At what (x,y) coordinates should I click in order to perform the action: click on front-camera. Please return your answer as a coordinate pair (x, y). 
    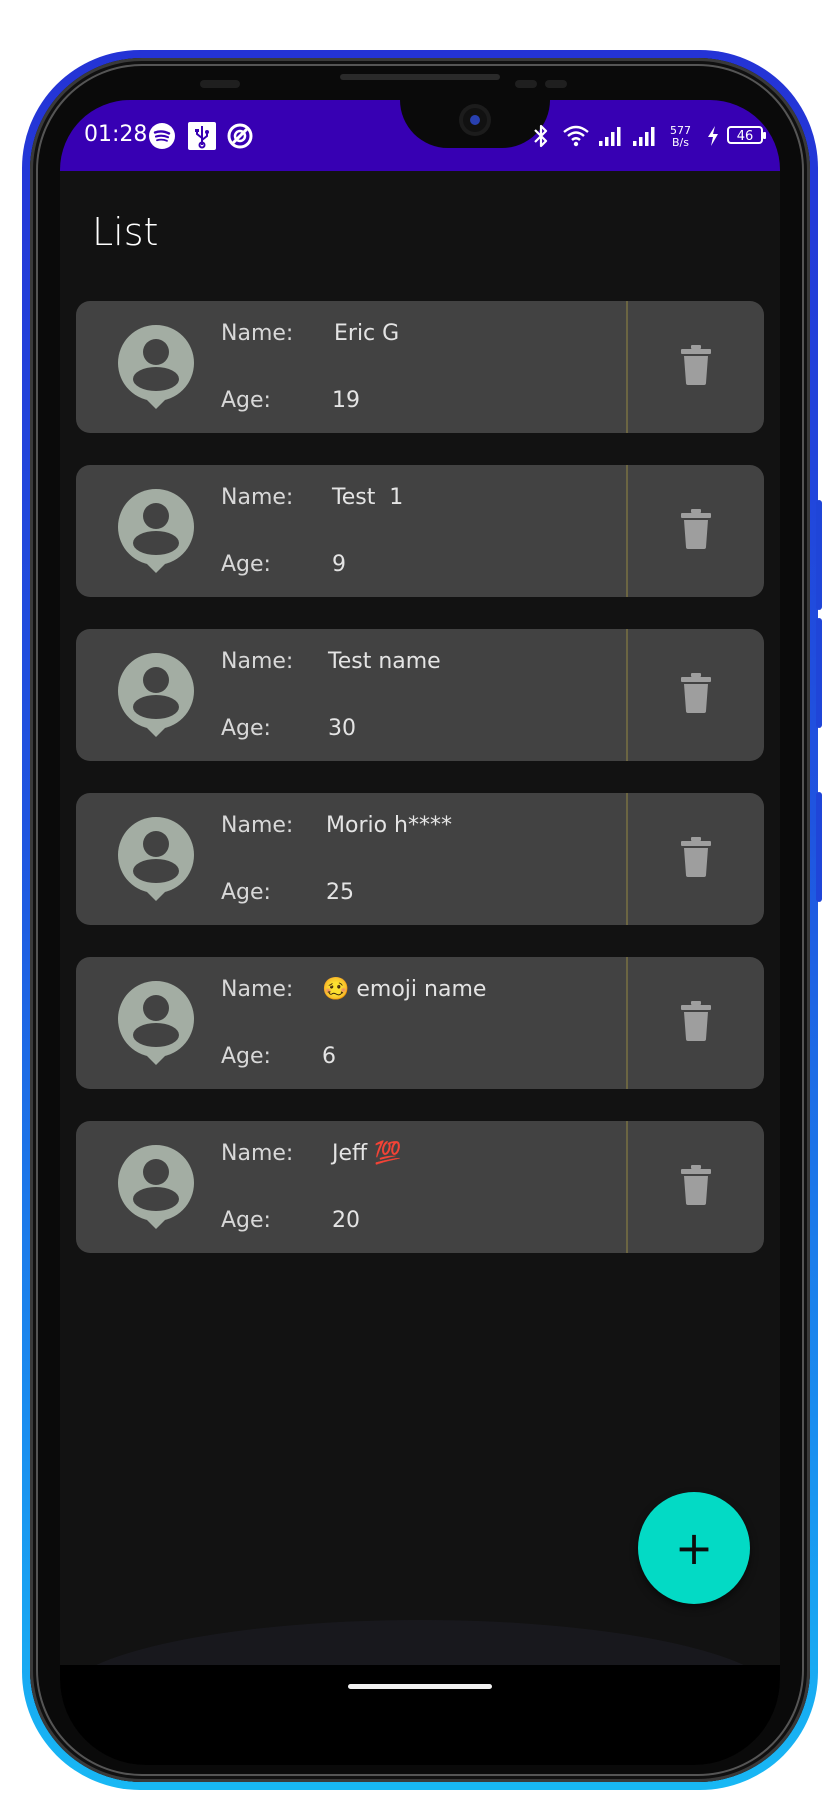
    Looking at the image, I should click on (475, 120).